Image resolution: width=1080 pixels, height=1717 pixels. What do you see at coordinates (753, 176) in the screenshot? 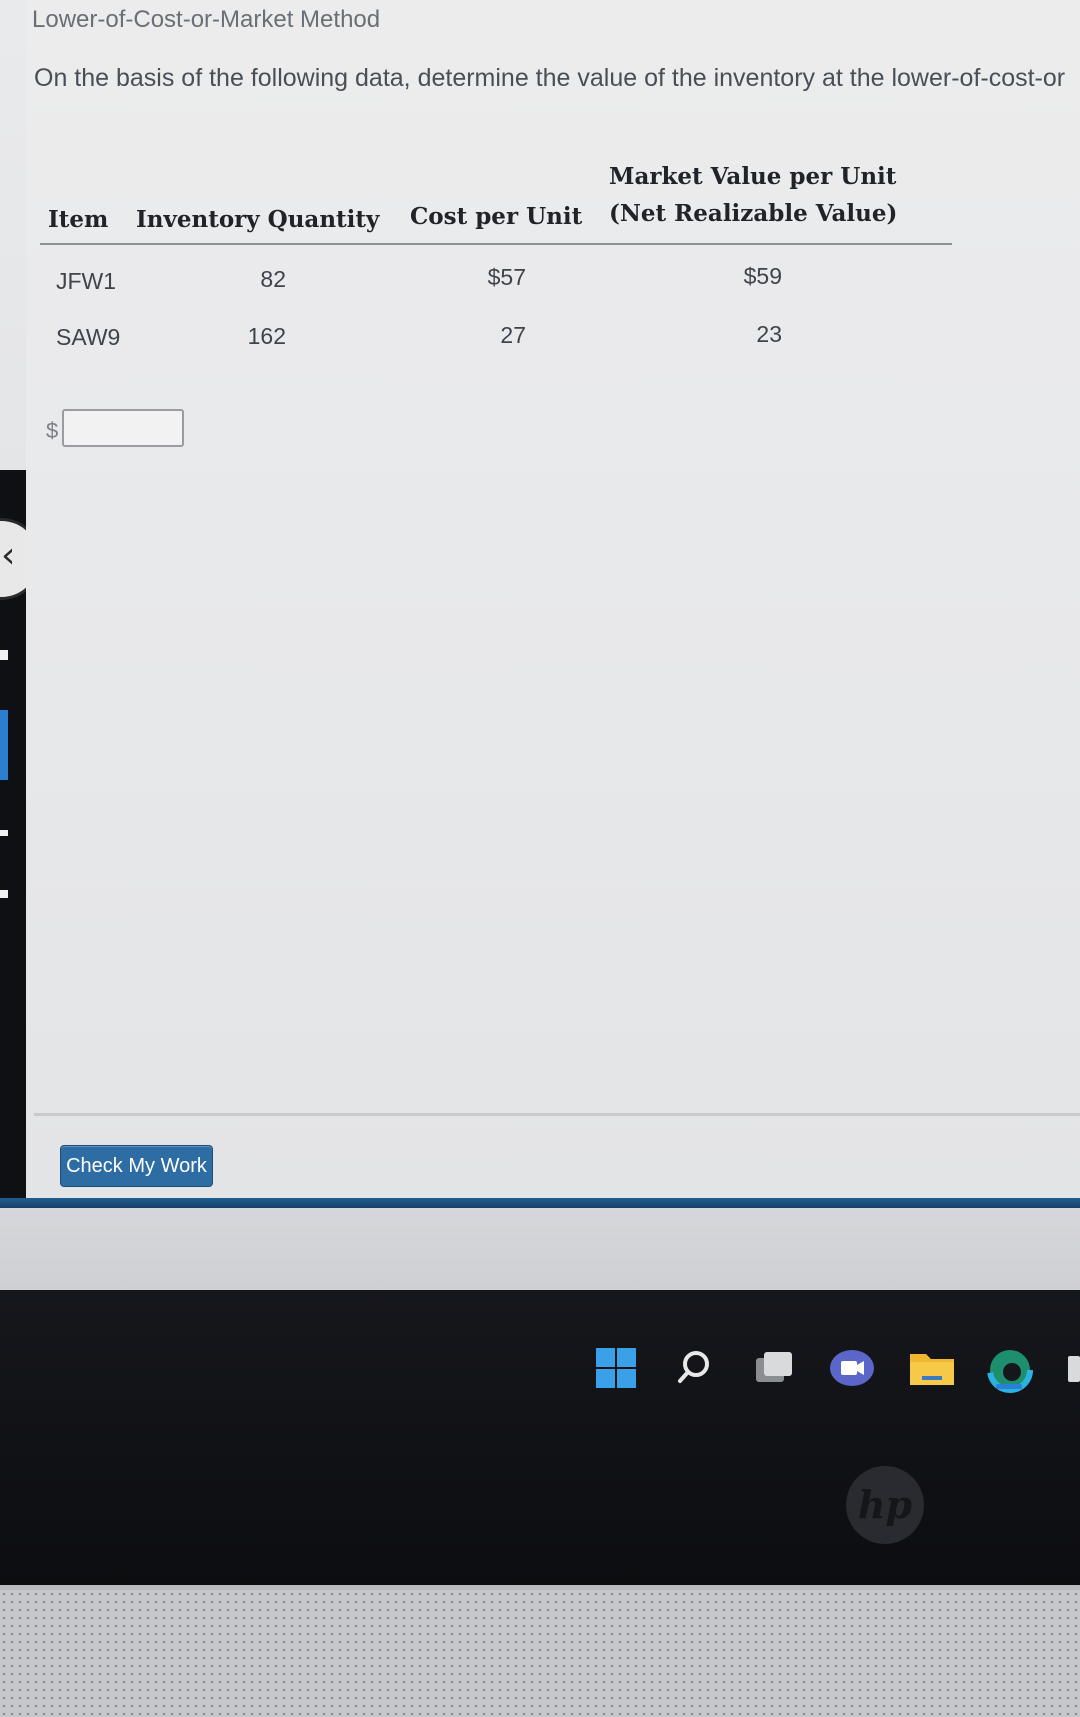
I see `header-market-line1: Market Value per Unit` at bounding box center [753, 176].